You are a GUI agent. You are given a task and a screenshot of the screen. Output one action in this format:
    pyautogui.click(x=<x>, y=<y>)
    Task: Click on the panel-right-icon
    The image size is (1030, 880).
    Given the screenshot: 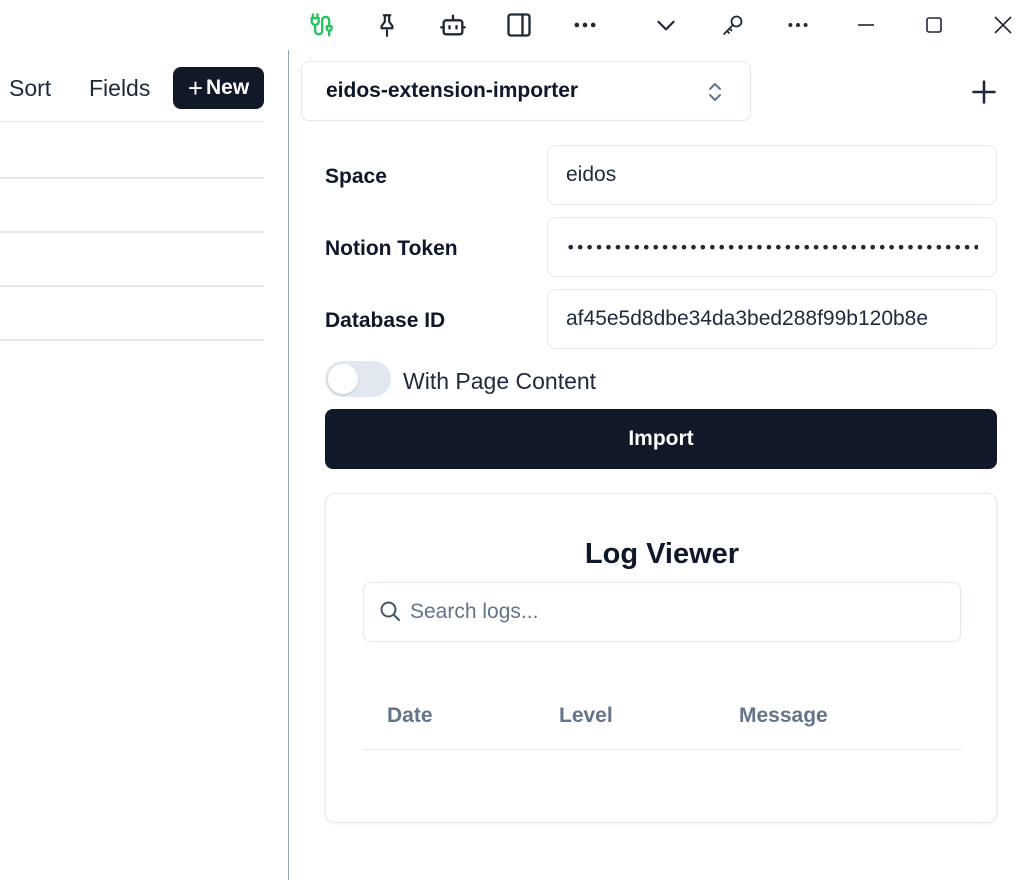 What is the action you would take?
    pyautogui.click(x=519, y=25)
    